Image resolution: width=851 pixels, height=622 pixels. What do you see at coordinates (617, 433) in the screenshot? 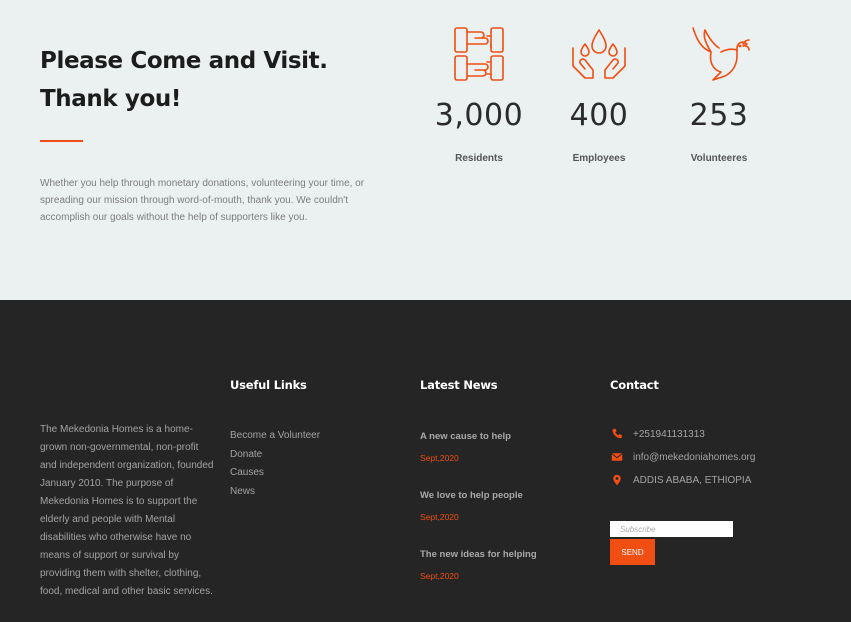
I see `phone-icon` at bounding box center [617, 433].